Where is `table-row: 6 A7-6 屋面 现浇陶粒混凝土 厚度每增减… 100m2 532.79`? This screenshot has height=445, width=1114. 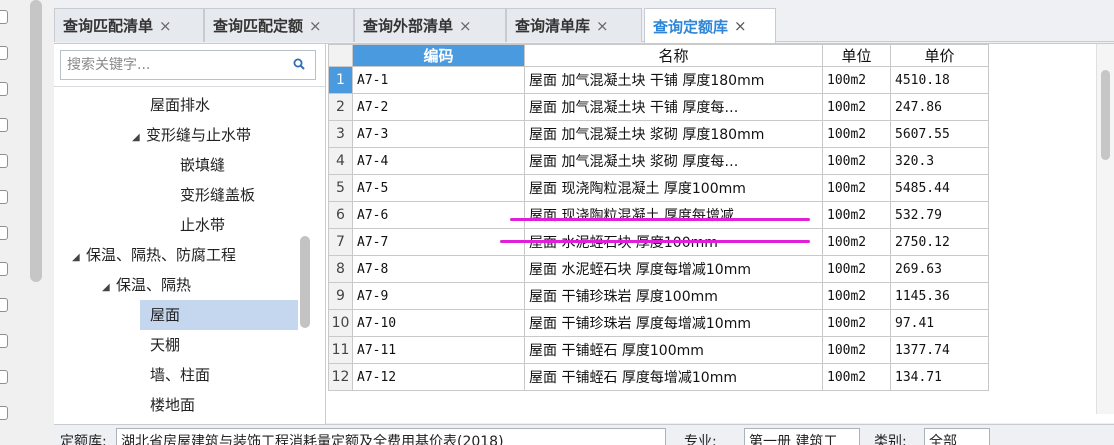
table-row: 6 A7-6 屋面 现浇陶粒混凝土 厚度每增减… 100m2 532.79 is located at coordinates (658, 215).